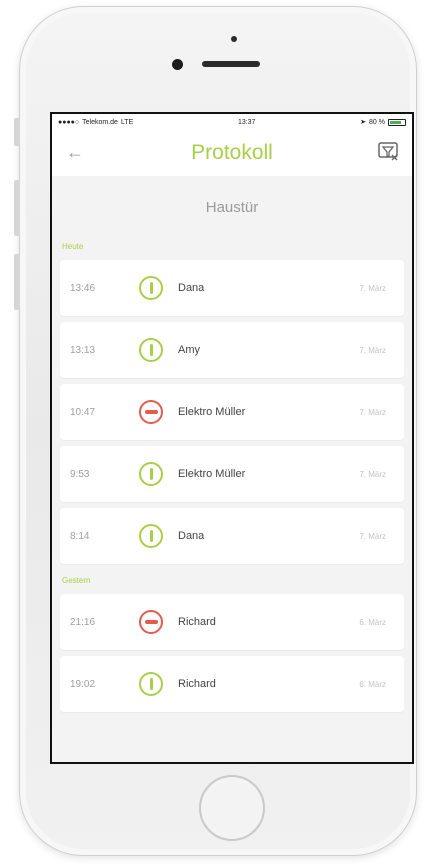  Describe the element at coordinates (80, 536) in the screenshot. I see `entry-time: 8:14` at that location.